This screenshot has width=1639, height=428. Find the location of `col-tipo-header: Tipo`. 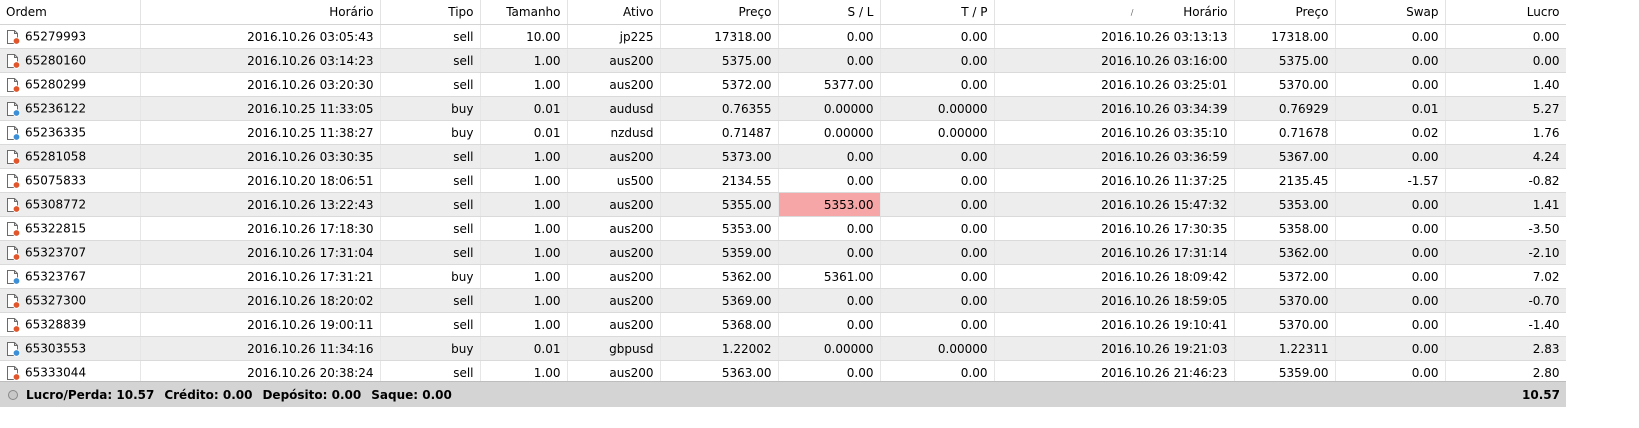

col-tipo-header: Tipo is located at coordinates (430, 12).